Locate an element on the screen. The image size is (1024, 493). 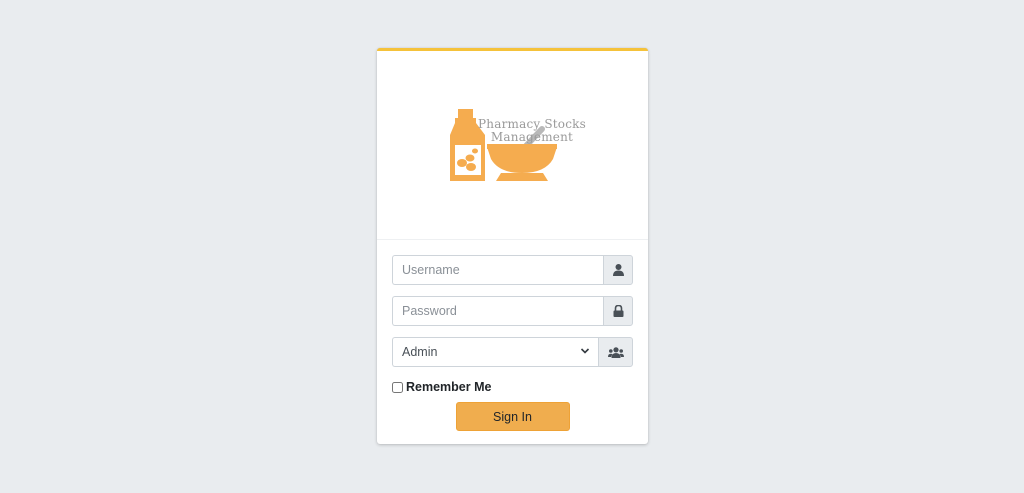
lock-icon is located at coordinates (618, 311).